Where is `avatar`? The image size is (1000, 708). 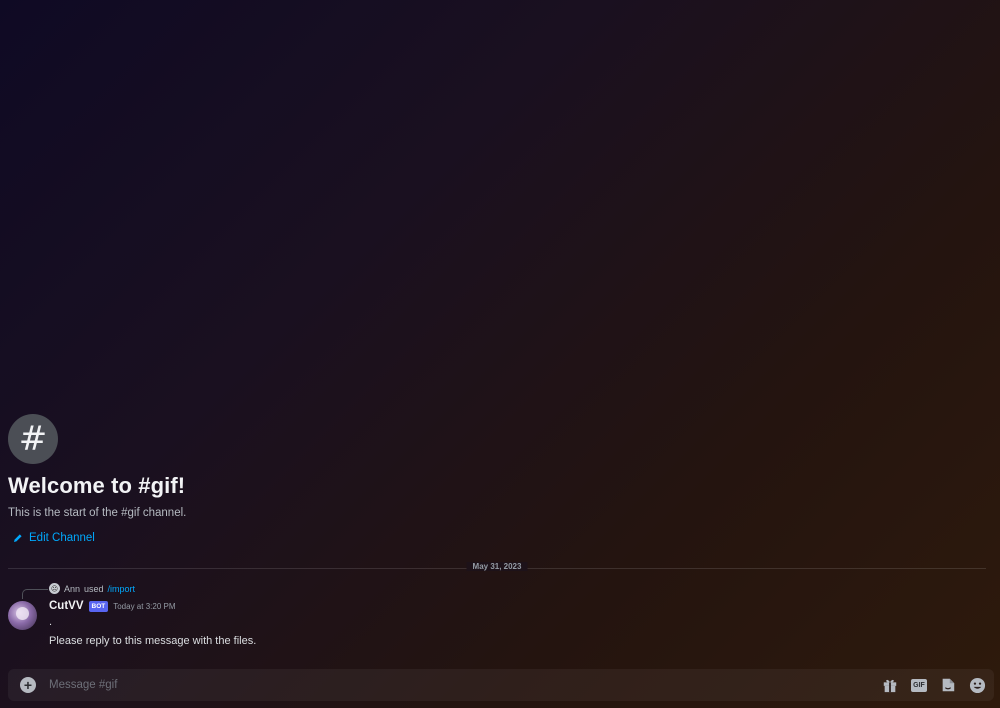
avatar is located at coordinates (22, 615).